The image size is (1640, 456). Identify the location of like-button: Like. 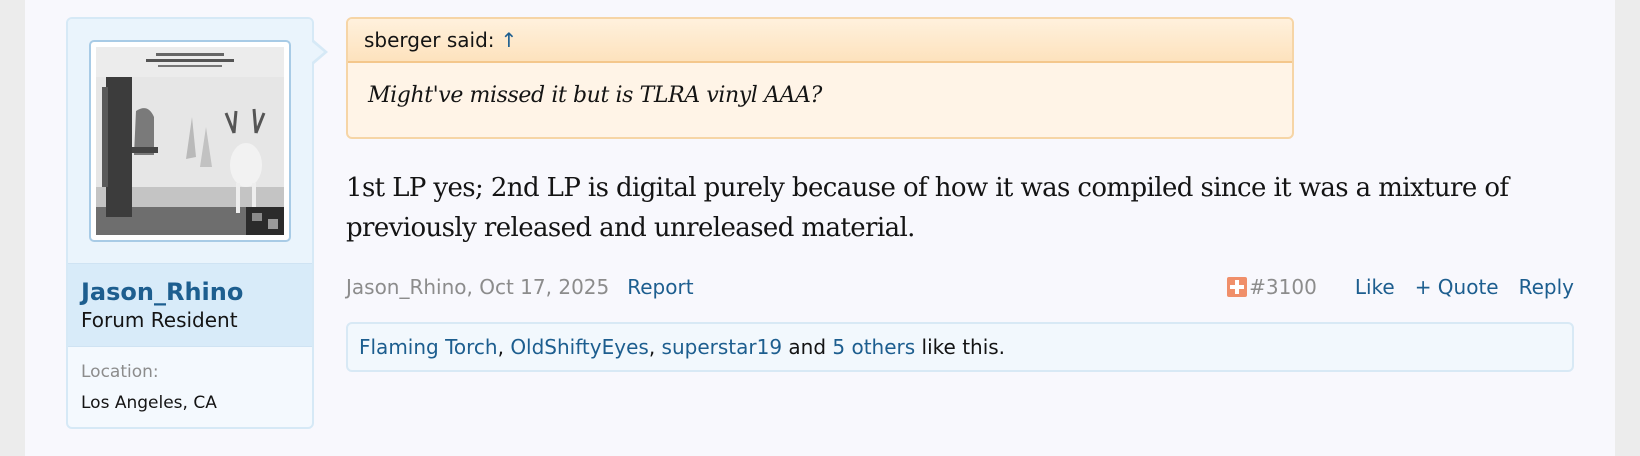
(1375, 287).